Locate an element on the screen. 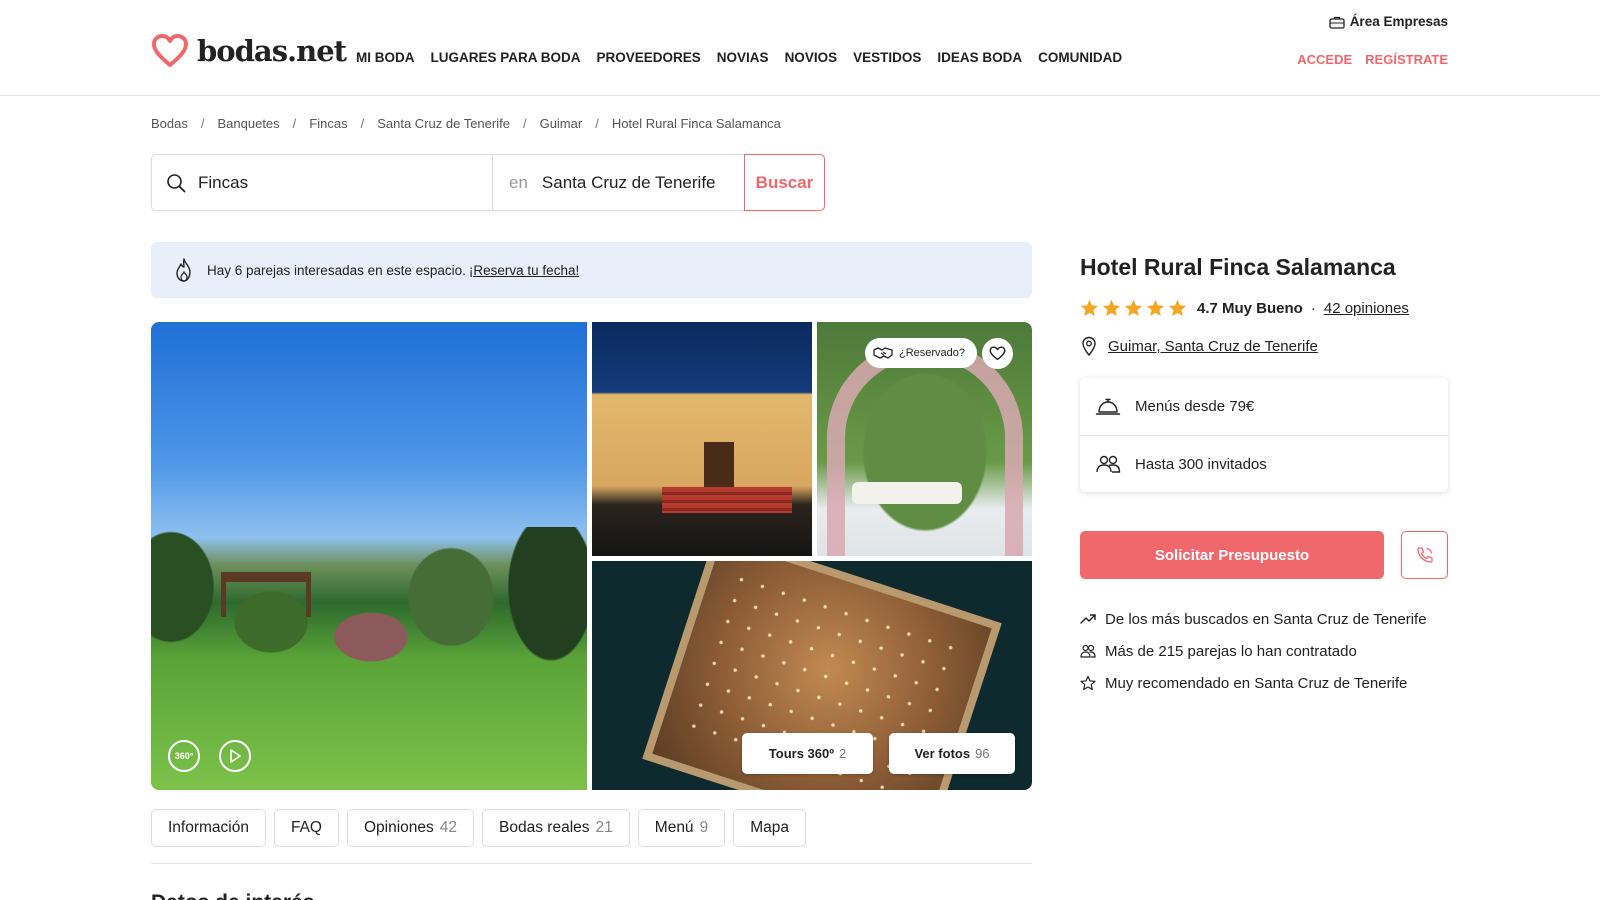 Image resolution: width=1600 pixels, height=900 pixels. nav-proveedores: PROVEEDORES is located at coordinates (649, 57).